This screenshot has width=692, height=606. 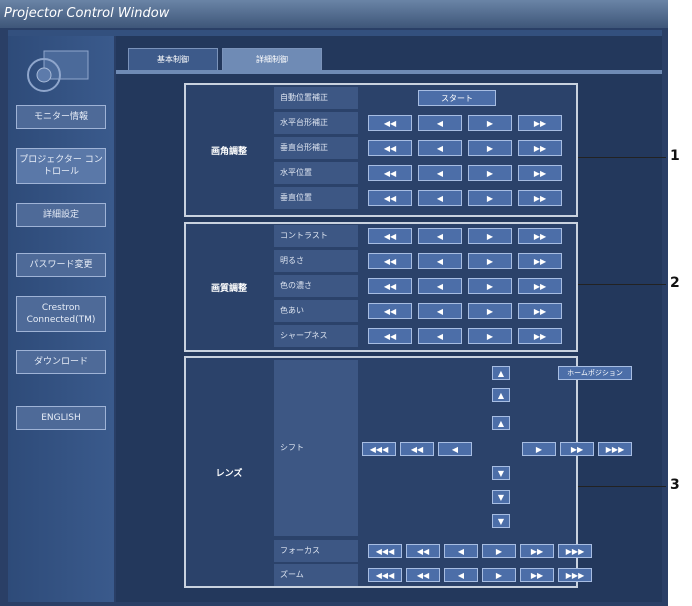 I want to click on row-tint: 色あい ◀◀ ◀ ▶ ▶▶, so click(x=425, y=311).